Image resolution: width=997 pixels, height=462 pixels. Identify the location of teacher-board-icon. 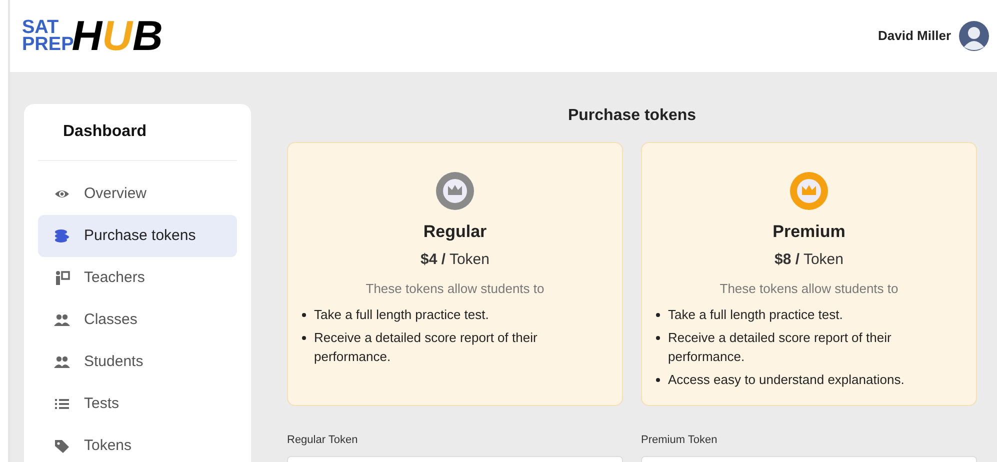
(62, 278).